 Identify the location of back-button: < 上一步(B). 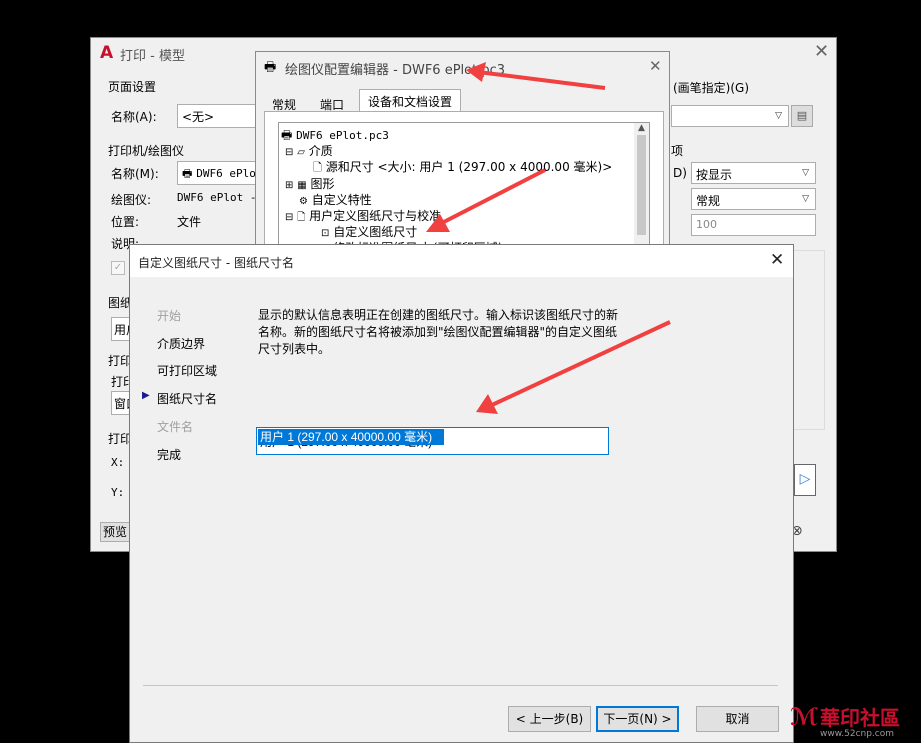
(549, 719).